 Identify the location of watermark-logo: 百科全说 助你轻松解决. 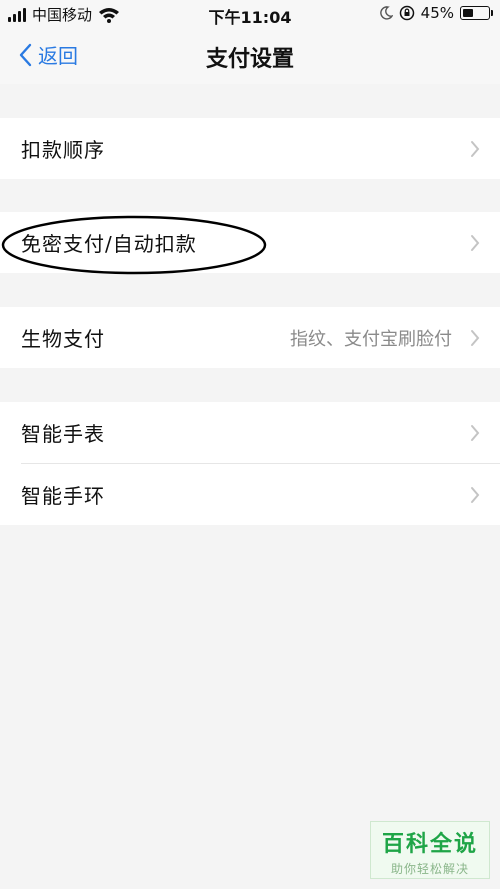
(430, 850).